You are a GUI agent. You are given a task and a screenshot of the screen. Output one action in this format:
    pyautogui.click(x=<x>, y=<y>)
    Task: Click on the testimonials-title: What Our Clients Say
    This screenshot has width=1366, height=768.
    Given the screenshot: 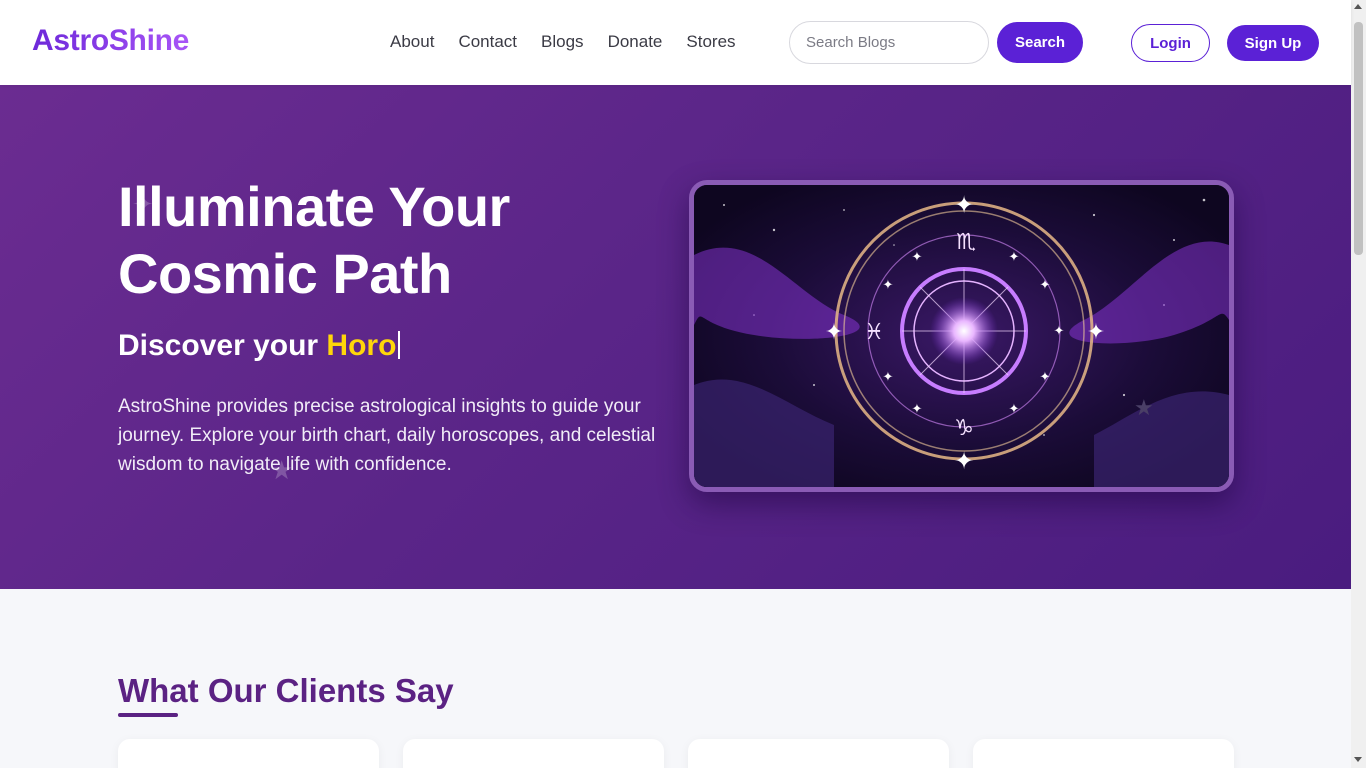 What is the action you would take?
    pyautogui.click(x=286, y=690)
    